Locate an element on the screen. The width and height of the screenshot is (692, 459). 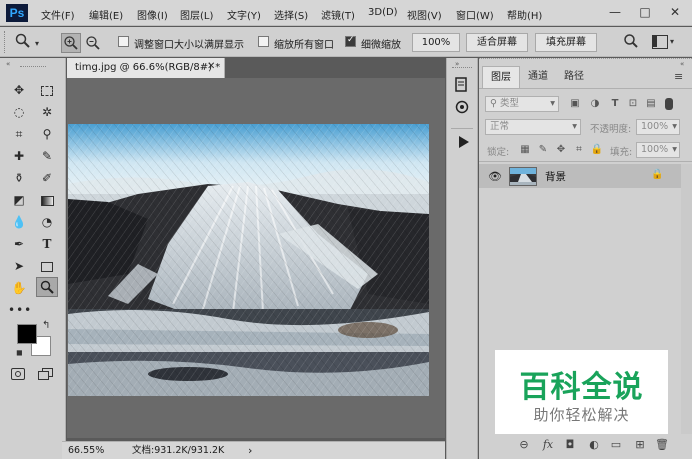
dock-grip is located at coordinates (462, 67).